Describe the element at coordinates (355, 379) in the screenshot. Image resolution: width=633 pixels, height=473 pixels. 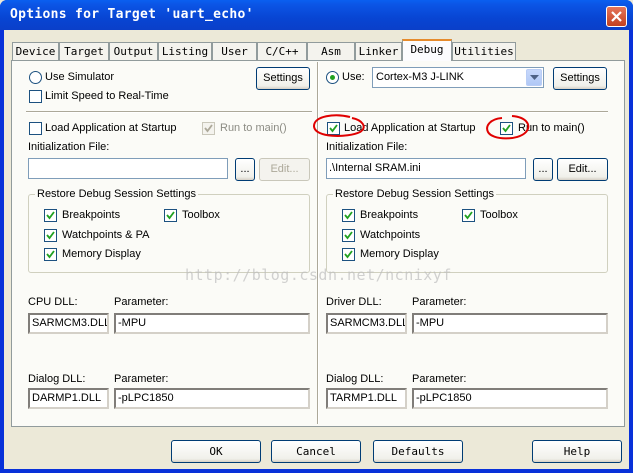
I see `right-dialog-dll-label: Dialog DLL:` at that location.